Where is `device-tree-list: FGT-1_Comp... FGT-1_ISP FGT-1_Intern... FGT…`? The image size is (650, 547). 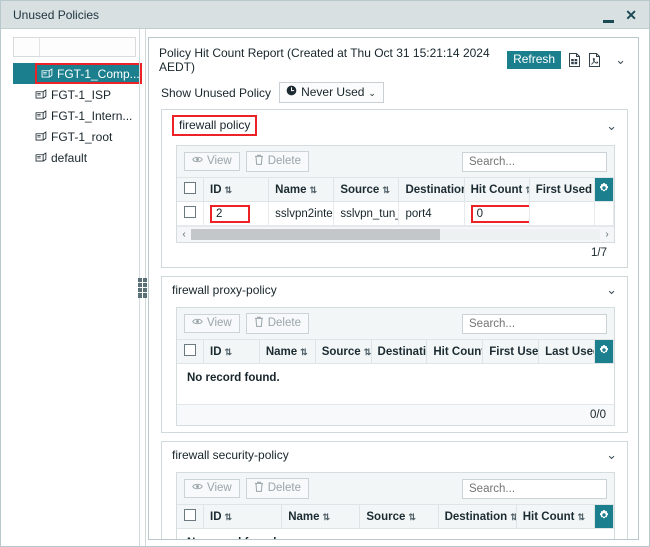
device-tree-list: FGT-1_Comp... FGT-1_ISP FGT-1_Intern... FGT… is located at coordinates (77, 115).